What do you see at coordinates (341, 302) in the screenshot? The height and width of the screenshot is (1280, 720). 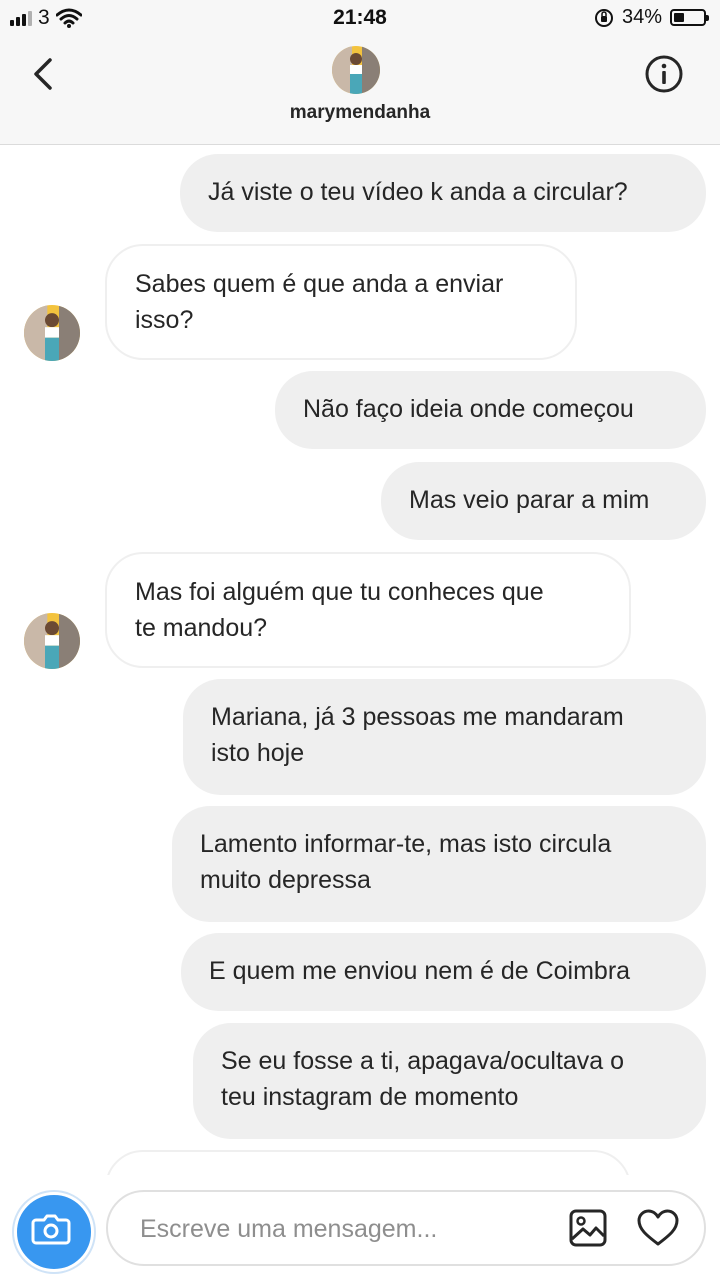 I see `message-bubble-received: Sabes quem é que anda a enviar isso?` at bounding box center [341, 302].